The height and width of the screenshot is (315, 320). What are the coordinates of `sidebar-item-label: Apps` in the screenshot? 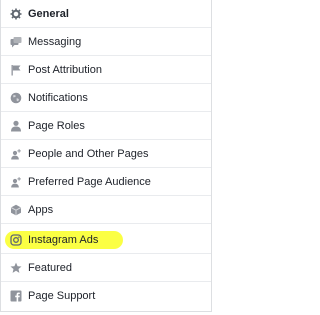 It's located at (41, 209).